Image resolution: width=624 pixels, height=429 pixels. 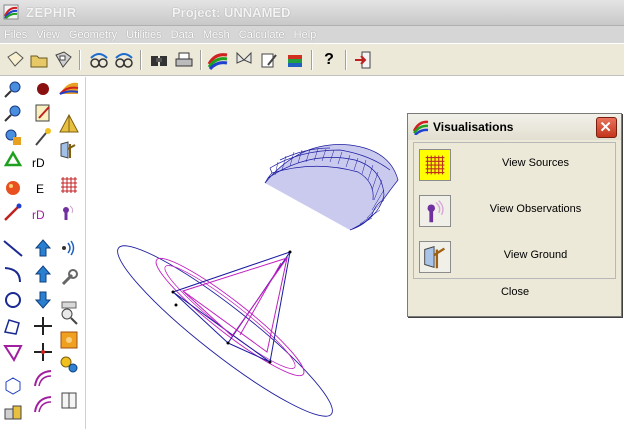 I want to click on dialog-title-bar: Visualisations, so click(x=514, y=127).